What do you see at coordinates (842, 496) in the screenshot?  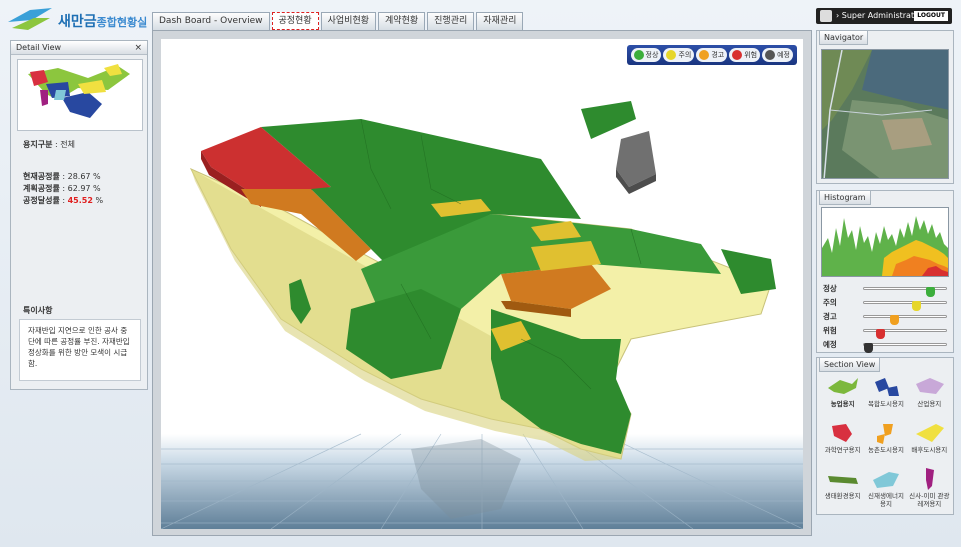 I see `section-label: 생태환경용지` at bounding box center [842, 496].